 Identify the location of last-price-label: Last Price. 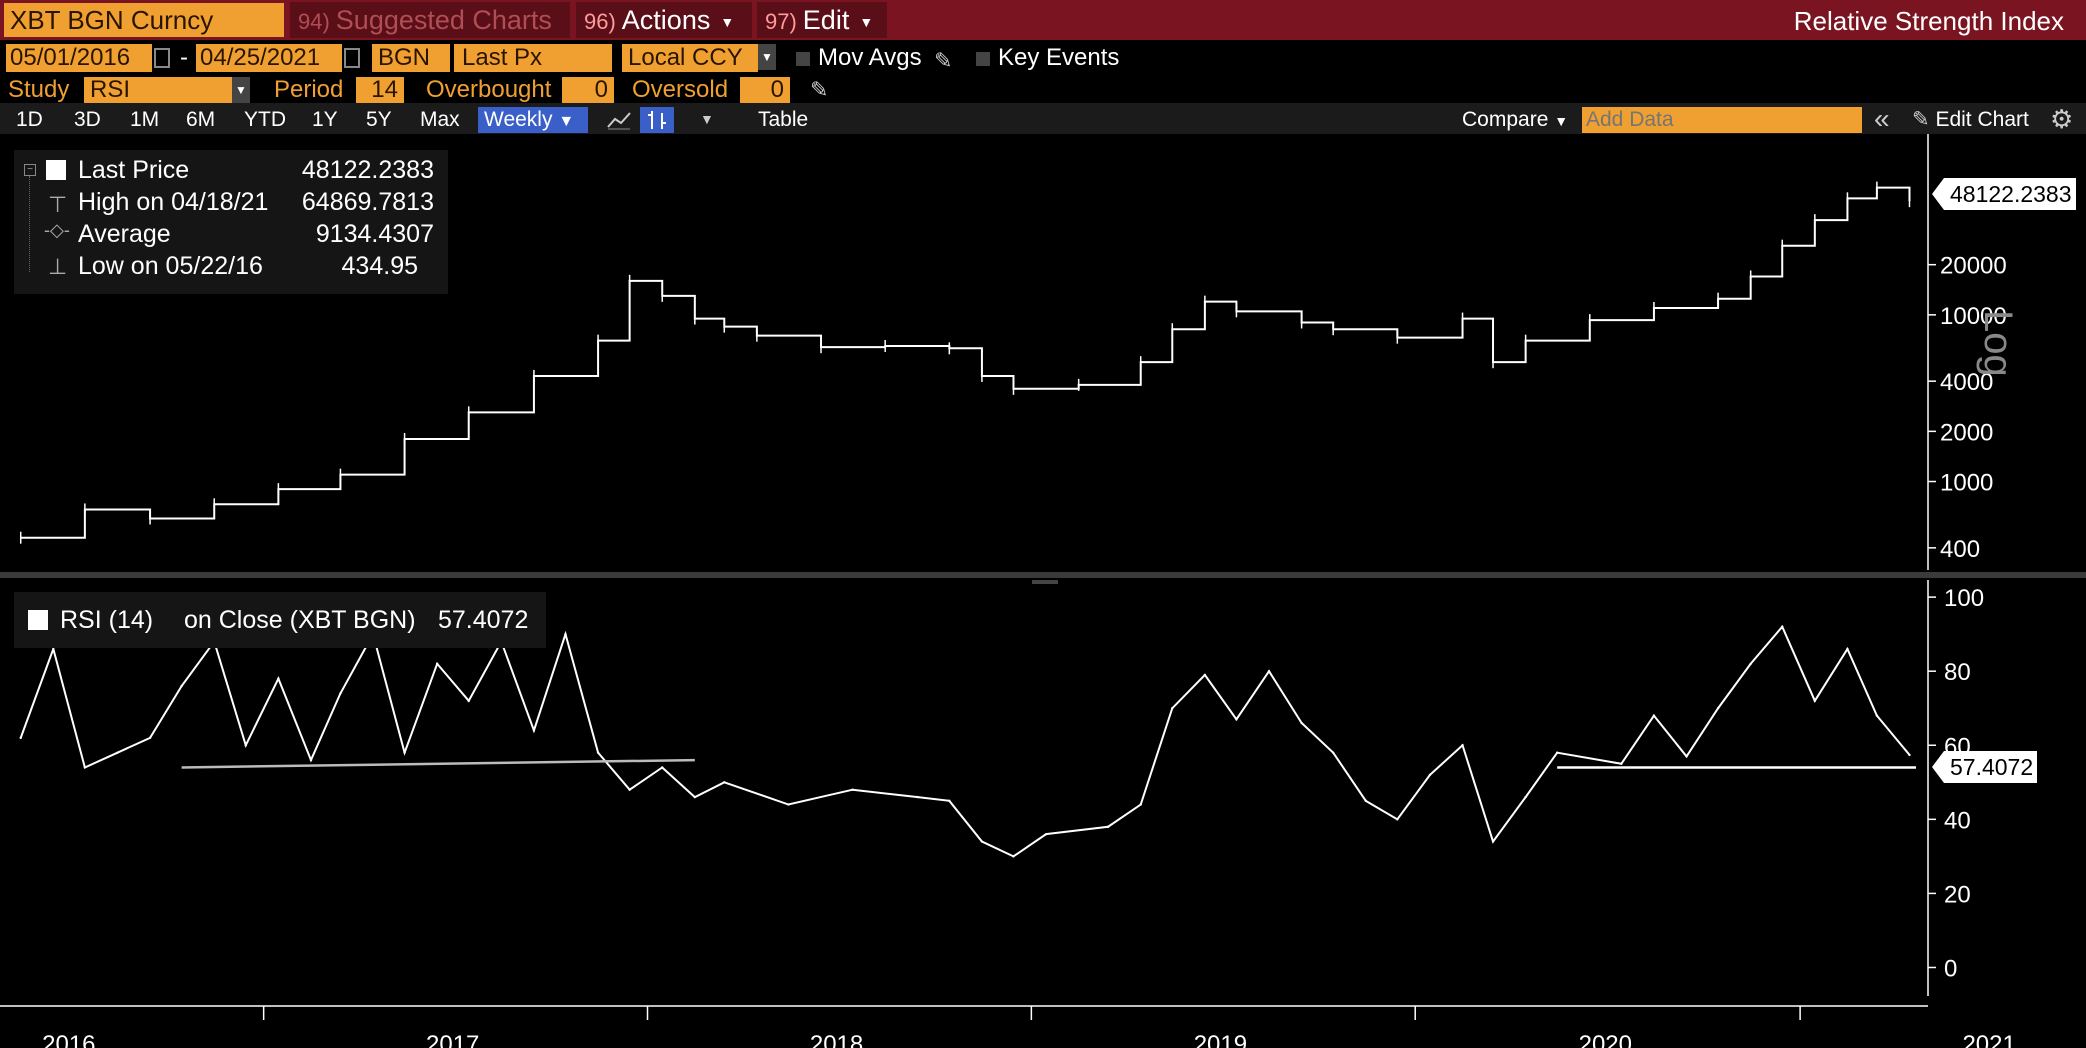
(134, 170).